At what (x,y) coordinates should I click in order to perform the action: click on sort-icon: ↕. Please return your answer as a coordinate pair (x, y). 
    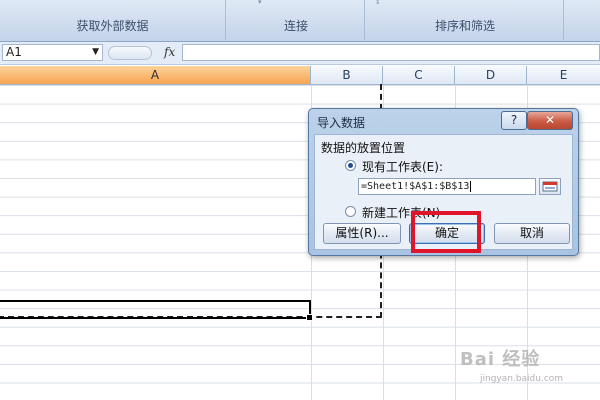
    Looking at the image, I should click on (378, 3).